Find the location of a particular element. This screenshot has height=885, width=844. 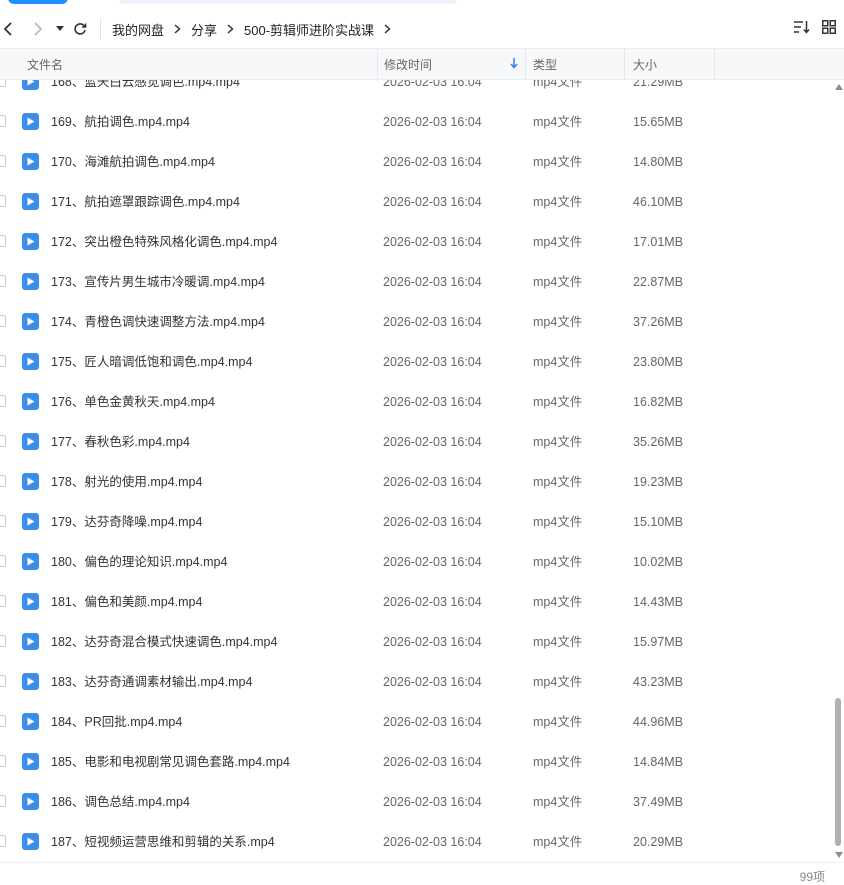

file-name: 173、宣传片男生城市冷暖调.mp4.mp4 is located at coordinates (158, 282).